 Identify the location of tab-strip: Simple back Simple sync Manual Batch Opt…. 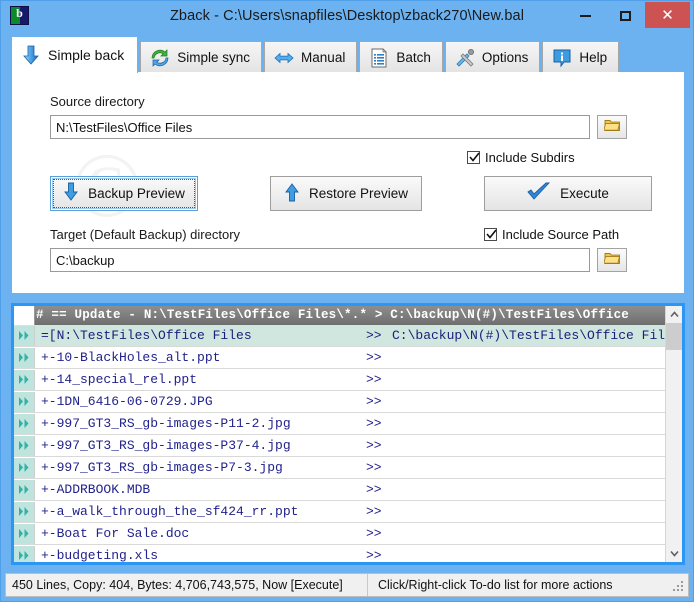
(348, 54).